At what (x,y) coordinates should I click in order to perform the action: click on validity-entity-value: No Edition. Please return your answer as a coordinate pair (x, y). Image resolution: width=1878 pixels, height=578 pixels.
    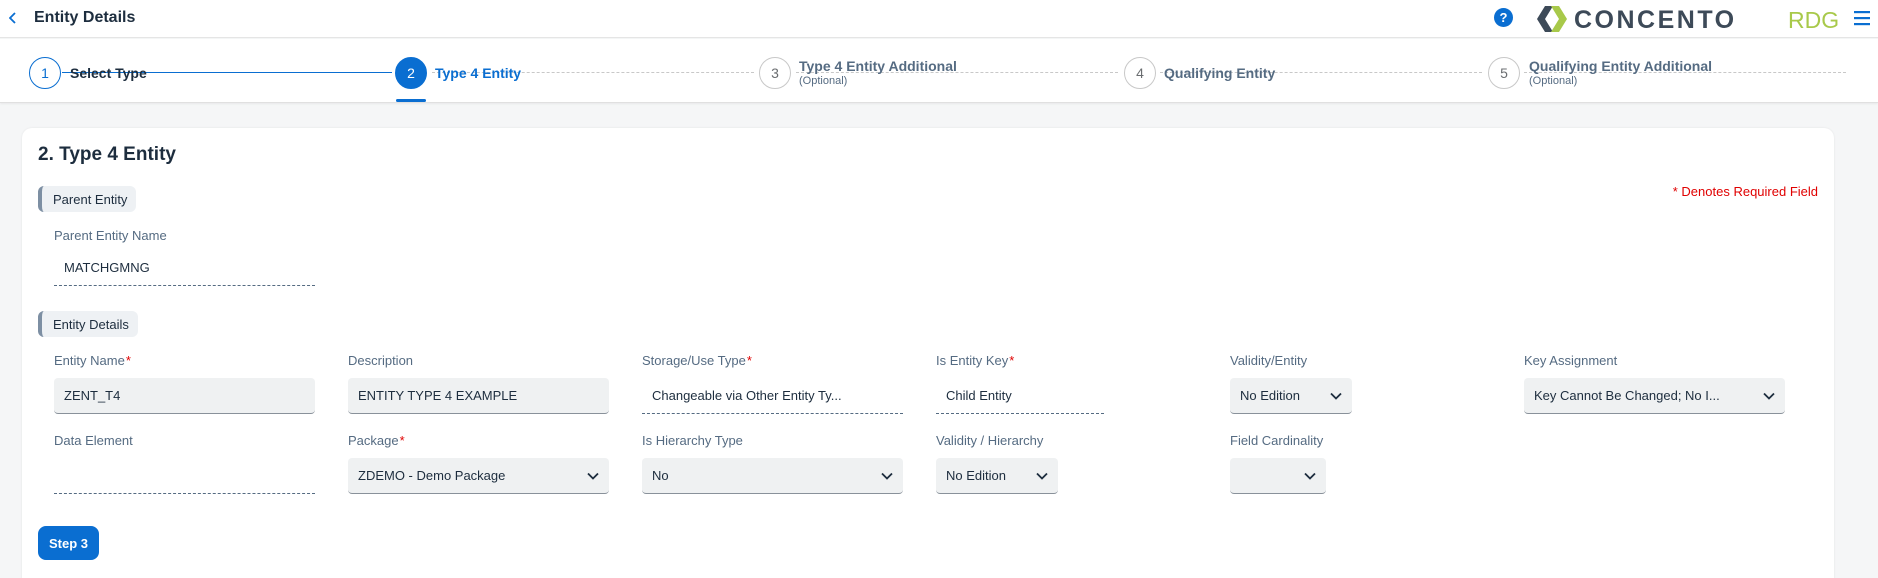
    Looking at the image, I should click on (1270, 395).